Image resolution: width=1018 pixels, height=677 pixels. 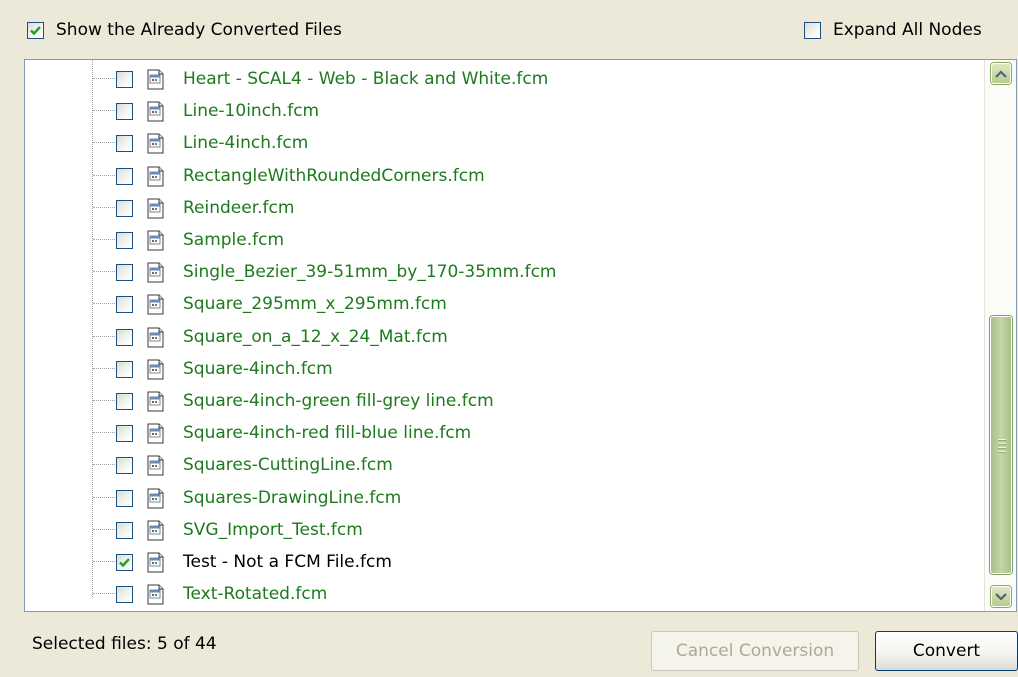 What do you see at coordinates (1001, 596) in the screenshot?
I see `scroll-down-button` at bounding box center [1001, 596].